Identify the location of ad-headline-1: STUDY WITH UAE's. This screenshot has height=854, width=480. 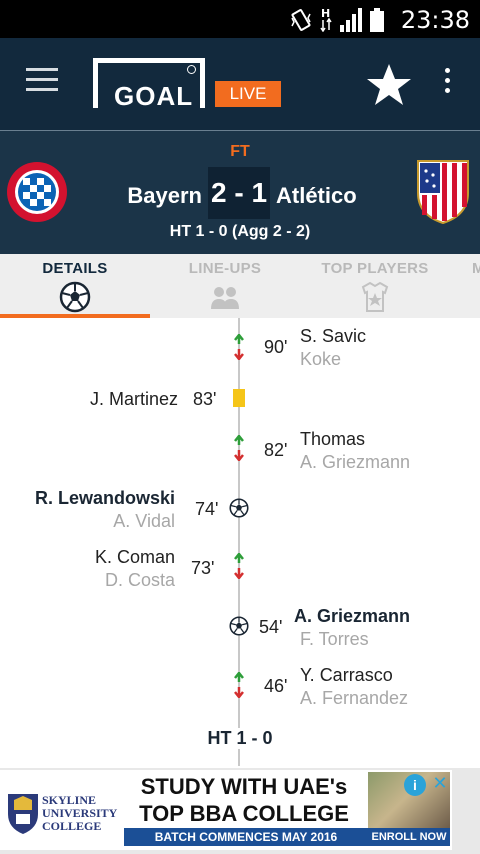
(244, 786).